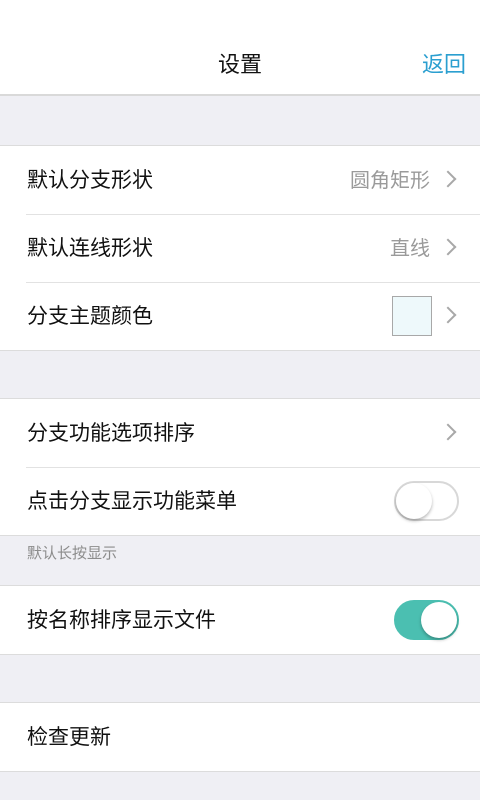 The image size is (480, 800). I want to click on row-label: 分支功能选项排序, so click(111, 433).